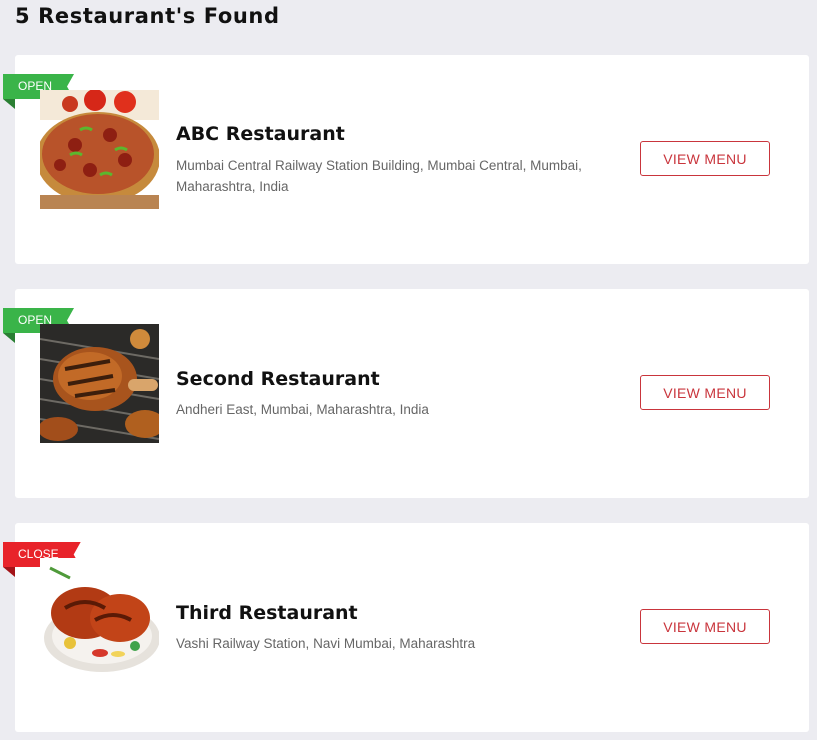  I want to click on tandoori-chicken-image, so click(99, 617).